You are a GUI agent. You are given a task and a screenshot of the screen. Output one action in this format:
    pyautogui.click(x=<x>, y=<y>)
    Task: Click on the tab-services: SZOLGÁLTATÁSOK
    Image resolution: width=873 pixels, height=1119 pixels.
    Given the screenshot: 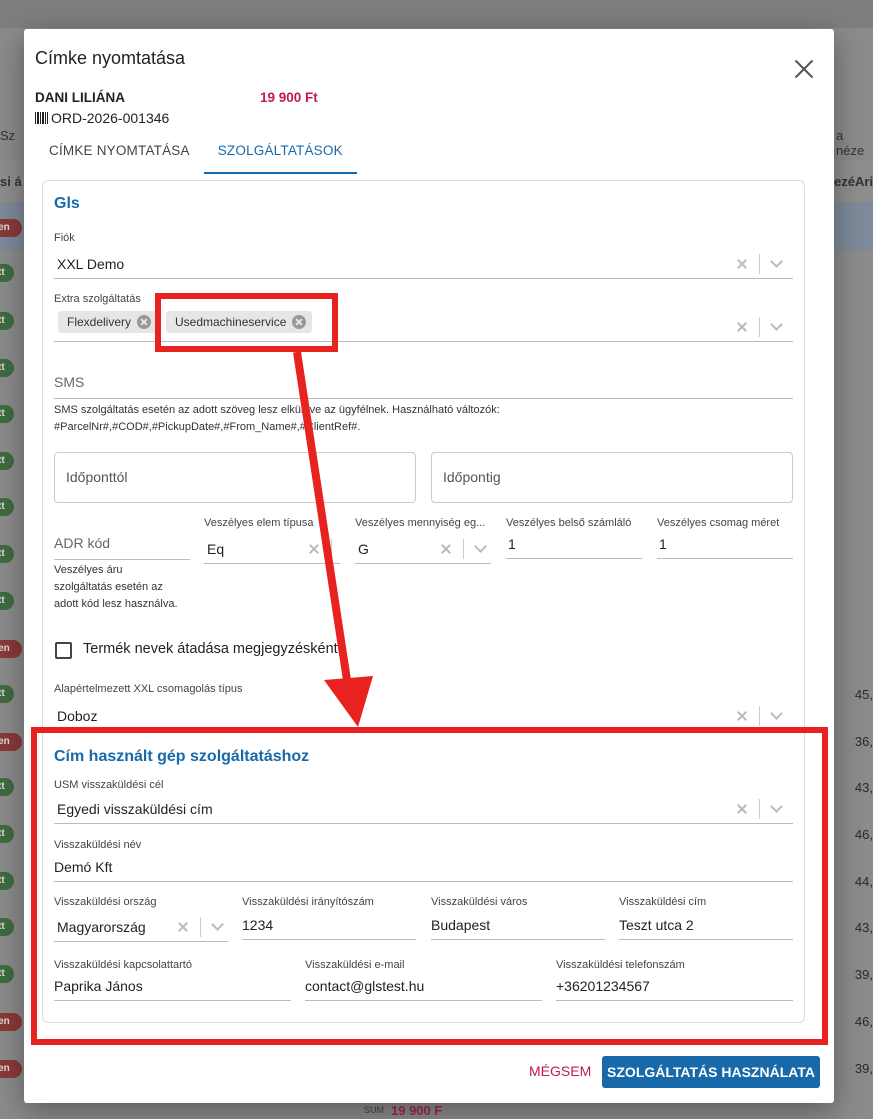 What is the action you would take?
    pyautogui.click(x=280, y=155)
    